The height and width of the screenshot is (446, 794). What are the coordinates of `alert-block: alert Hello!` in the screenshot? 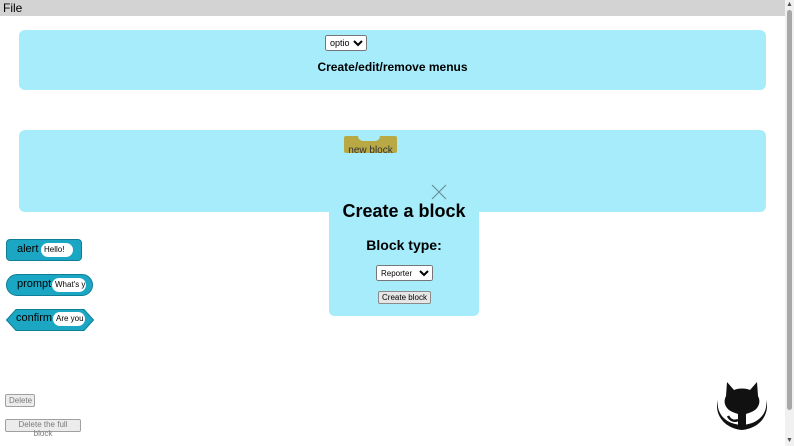 It's located at (44, 250).